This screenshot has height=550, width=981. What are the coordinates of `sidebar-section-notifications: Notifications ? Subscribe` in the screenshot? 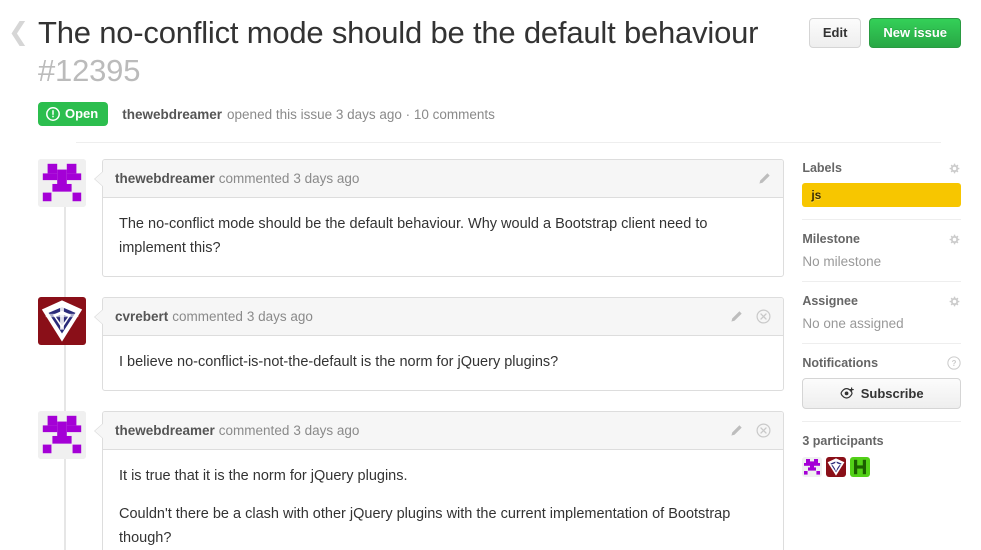 It's located at (881, 388).